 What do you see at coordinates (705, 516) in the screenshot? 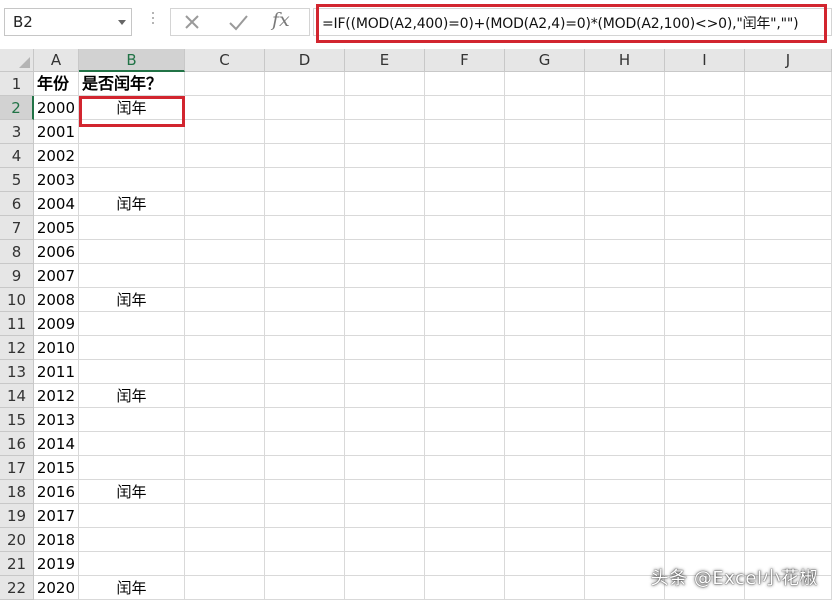
I see `cell-i19` at bounding box center [705, 516].